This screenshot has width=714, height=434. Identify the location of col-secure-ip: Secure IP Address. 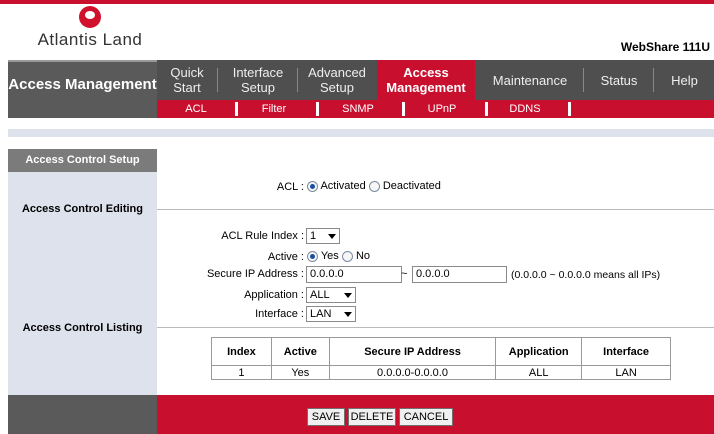
(412, 351).